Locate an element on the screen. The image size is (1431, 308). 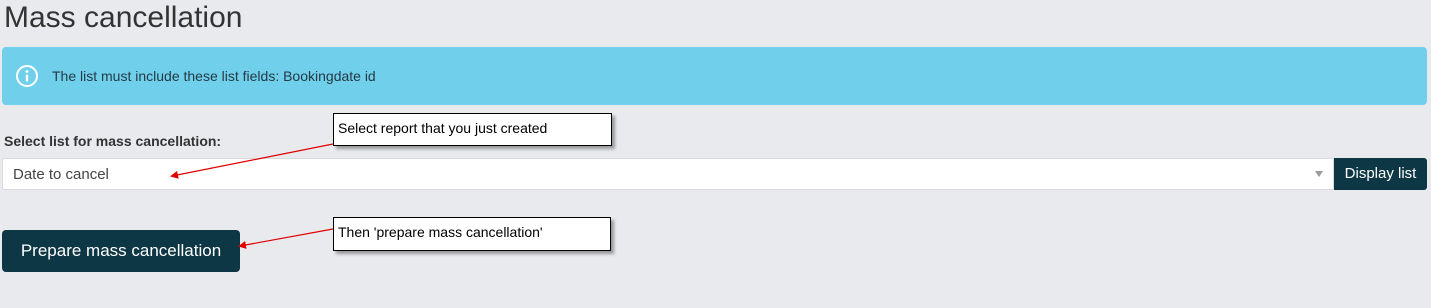
chevron-down-icon is located at coordinates (1319, 174).